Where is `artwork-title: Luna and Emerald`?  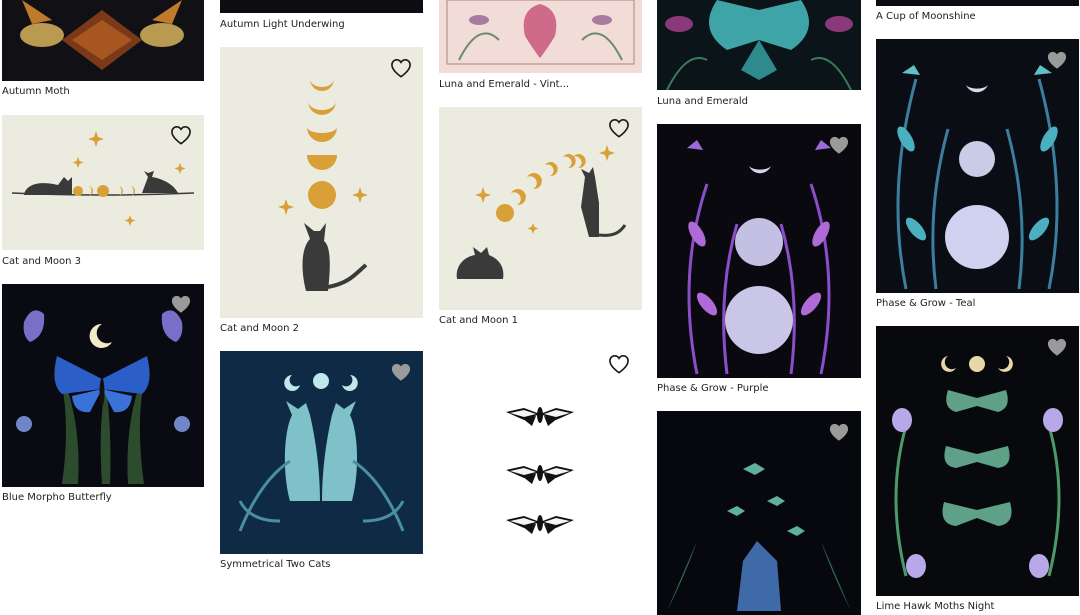 artwork-title: Luna and Emerald is located at coordinates (702, 101).